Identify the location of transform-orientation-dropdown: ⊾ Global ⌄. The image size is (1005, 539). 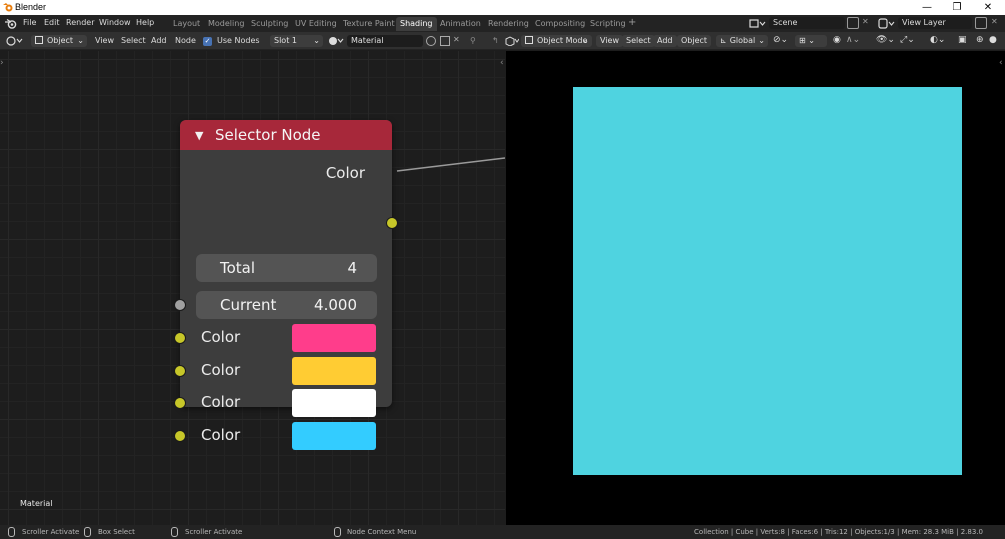
(742, 41).